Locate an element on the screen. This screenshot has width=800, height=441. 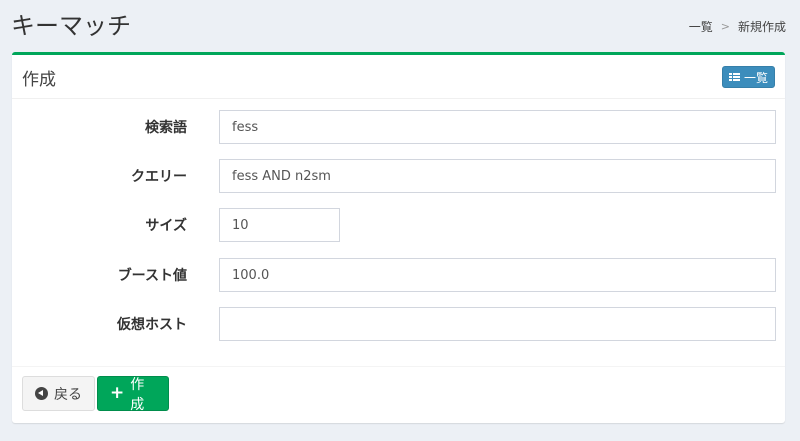
form-row-search-term: 検索語 is located at coordinates (398, 128).